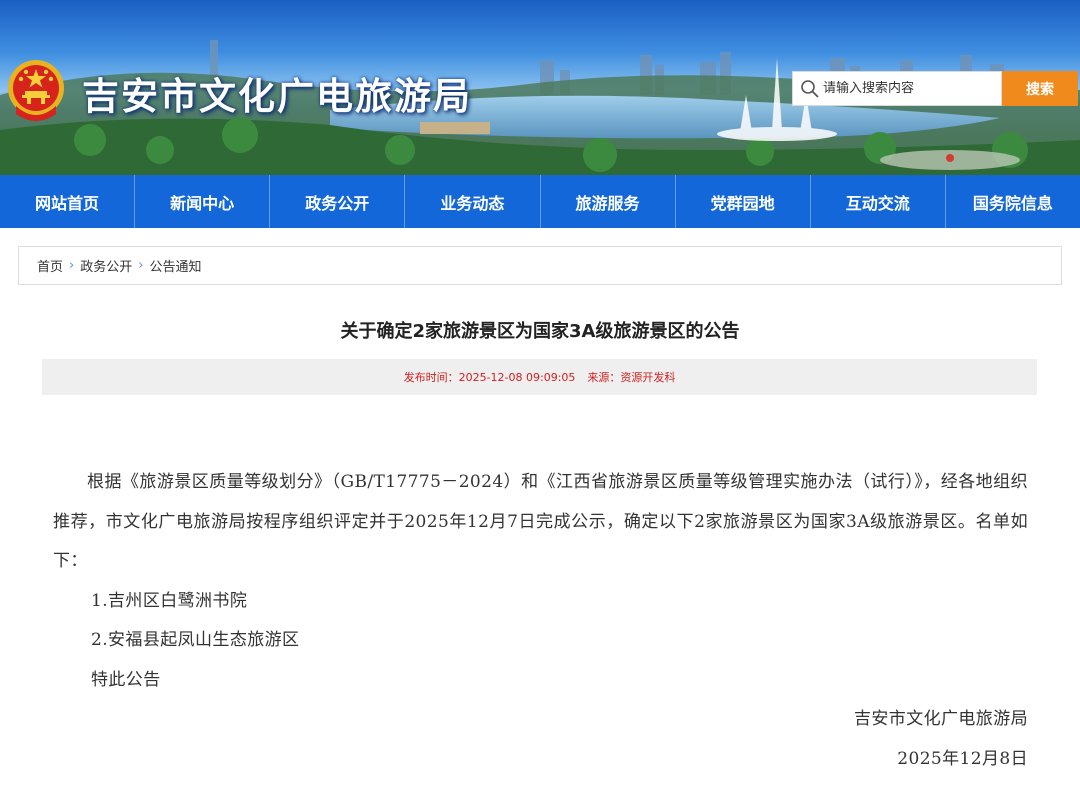 This screenshot has height=805, width=1080. What do you see at coordinates (743, 201) in the screenshot?
I see `nav-item-party-corner: 党群园地` at bounding box center [743, 201].